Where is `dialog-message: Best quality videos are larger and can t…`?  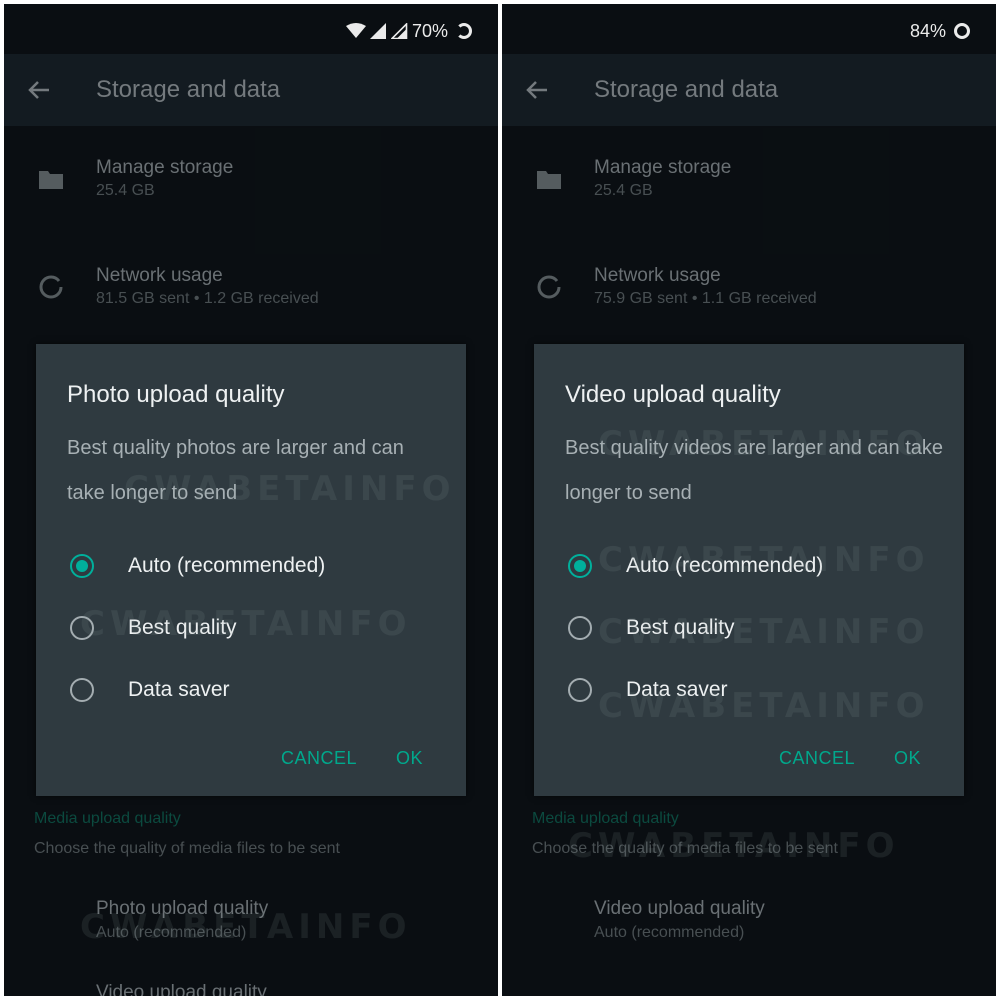 dialog-message: Best quality videos are larger and can t… is located at coordinates (754, 470).